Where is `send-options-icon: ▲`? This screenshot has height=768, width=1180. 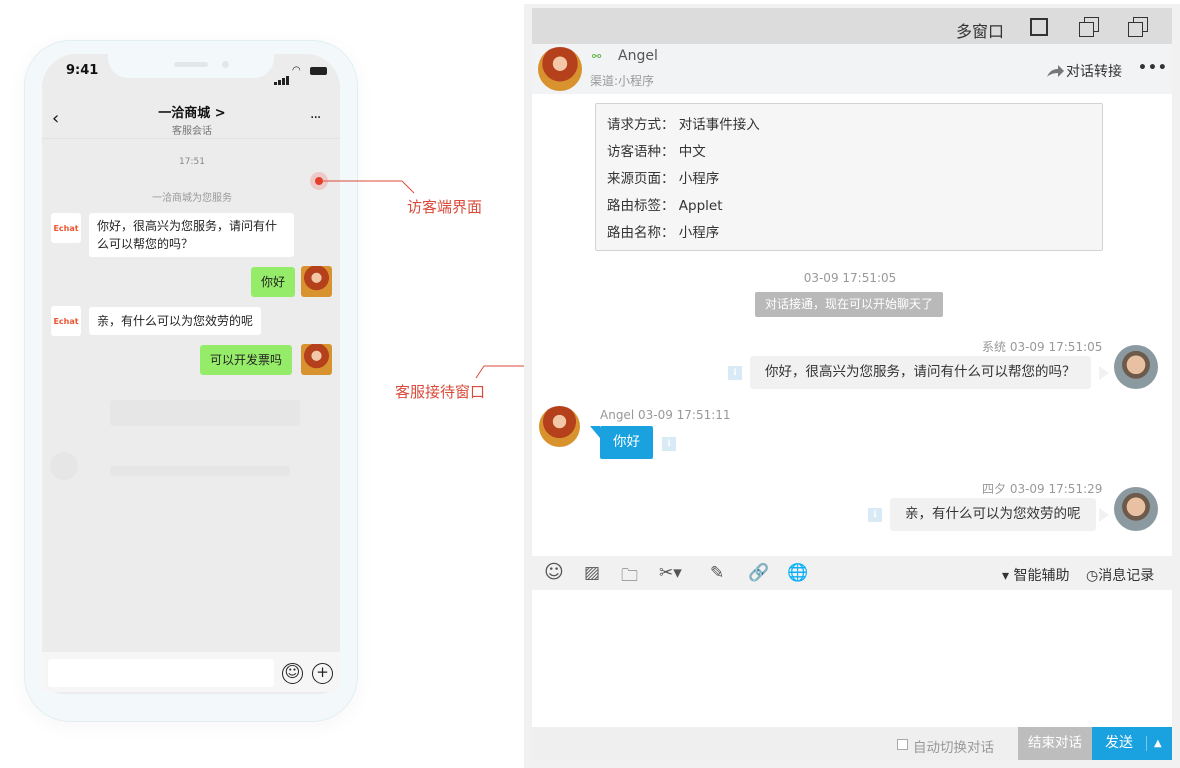 send-options-icon: ▲ is located at coordinates (1158, 743).